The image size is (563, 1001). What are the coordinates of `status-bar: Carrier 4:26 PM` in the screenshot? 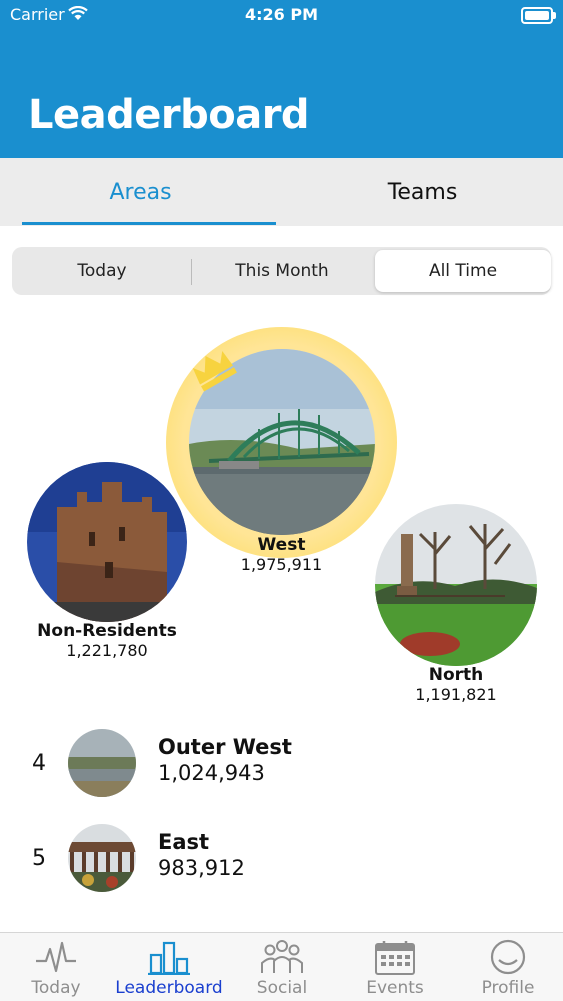 It's located at (281, 15).